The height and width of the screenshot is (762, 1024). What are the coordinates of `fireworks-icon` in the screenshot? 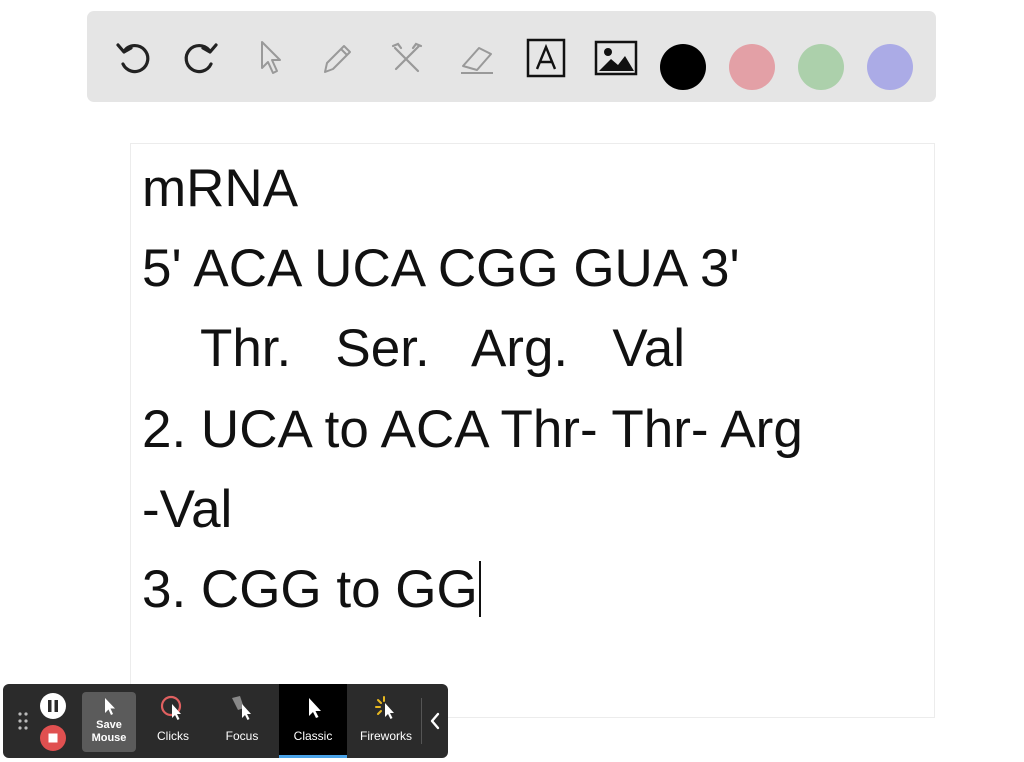 It's located at (384, 707).